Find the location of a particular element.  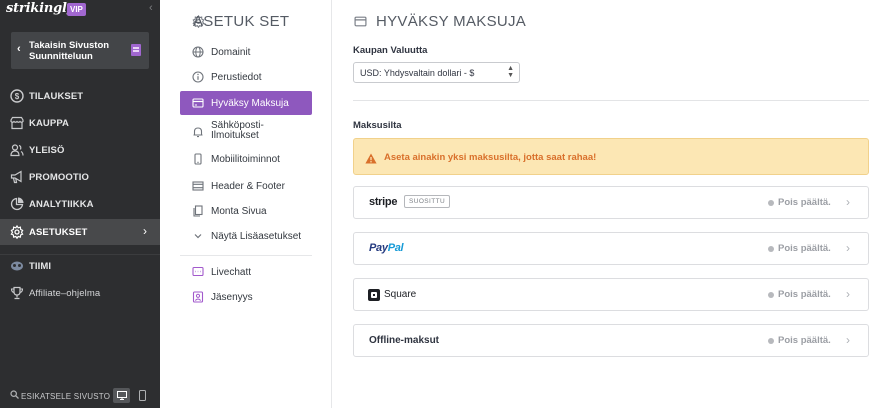

settings-item-perustiedot: Perustiedot is located at coordinates (246, 77).